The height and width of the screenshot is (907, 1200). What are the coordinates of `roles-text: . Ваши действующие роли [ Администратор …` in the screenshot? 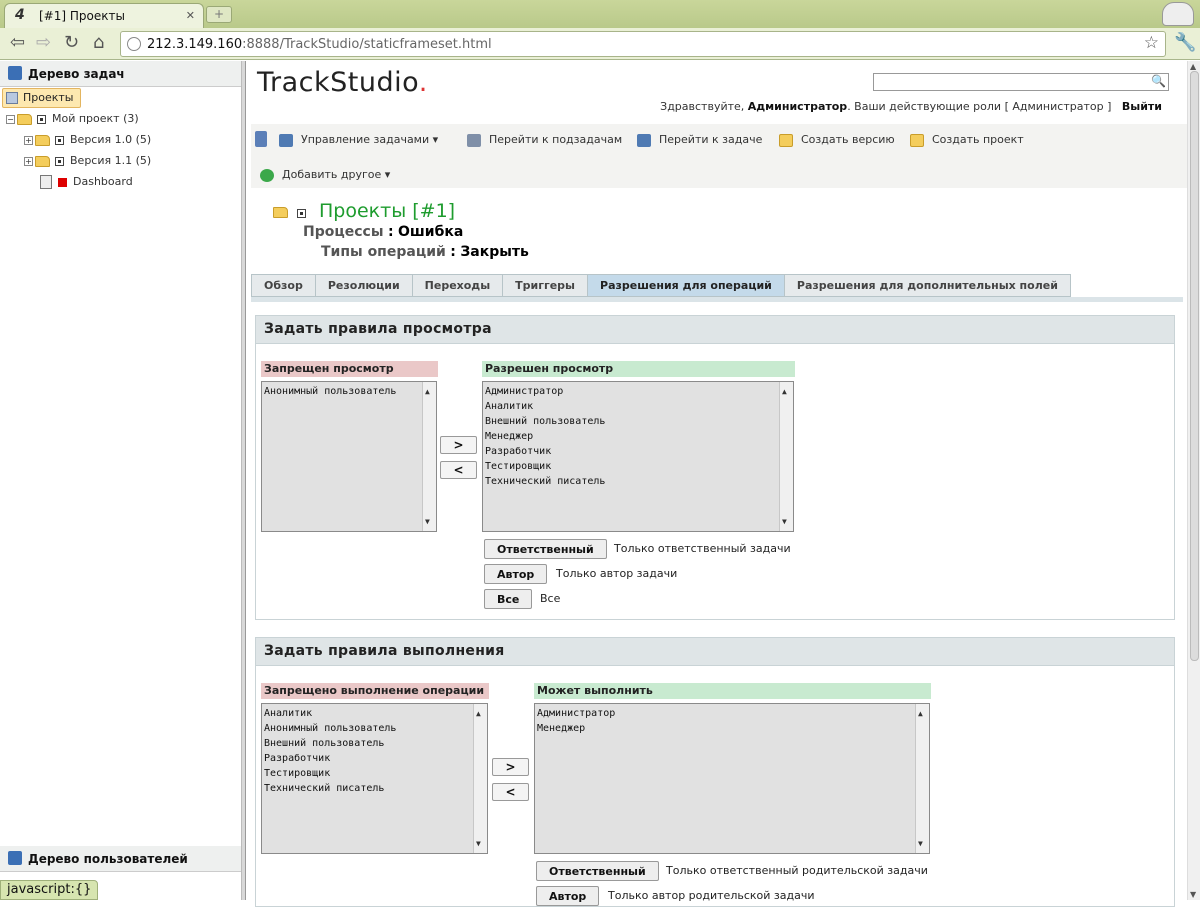 It's located at (979, 106).